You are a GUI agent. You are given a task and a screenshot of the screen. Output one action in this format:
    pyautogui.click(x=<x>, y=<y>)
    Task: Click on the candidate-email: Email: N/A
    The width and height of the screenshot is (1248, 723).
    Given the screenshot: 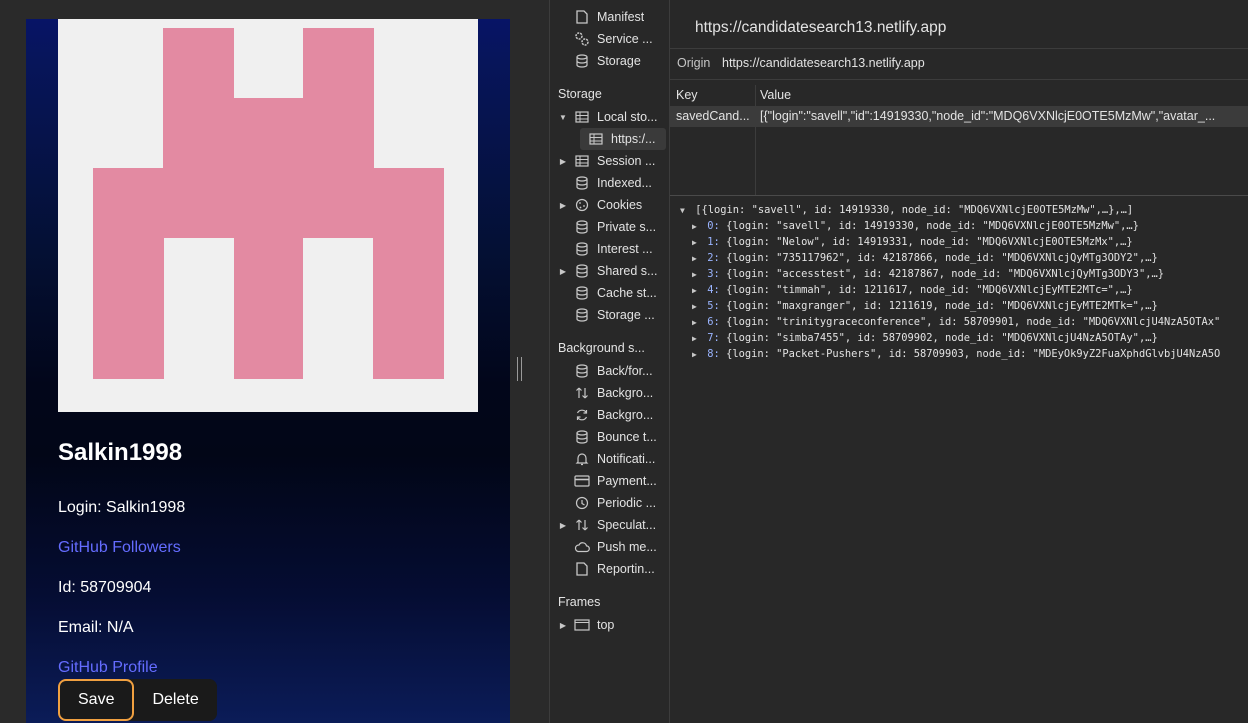 What is the action you would take?
    pyautogui.click(x=96, y=627)
    